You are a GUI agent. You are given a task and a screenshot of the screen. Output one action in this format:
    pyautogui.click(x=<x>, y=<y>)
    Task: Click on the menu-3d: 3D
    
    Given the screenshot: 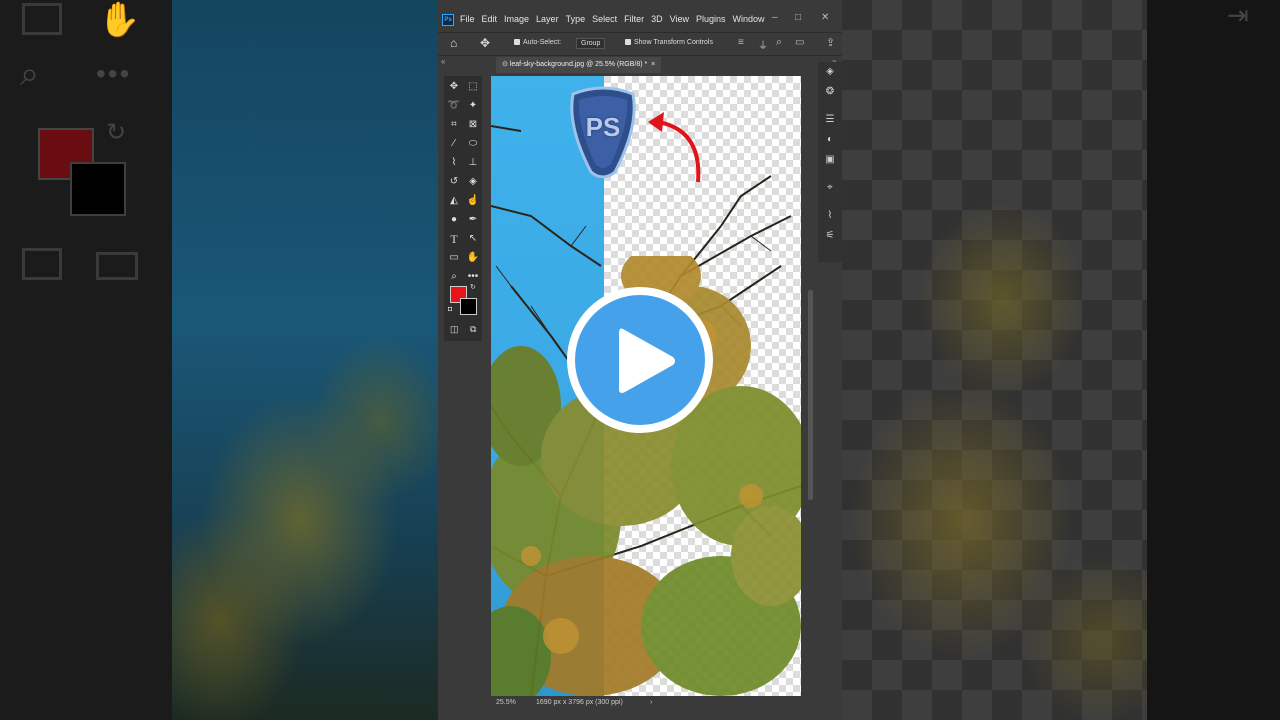 What is the action you would take?
    pyautogui.click(x=657, y=19)
    